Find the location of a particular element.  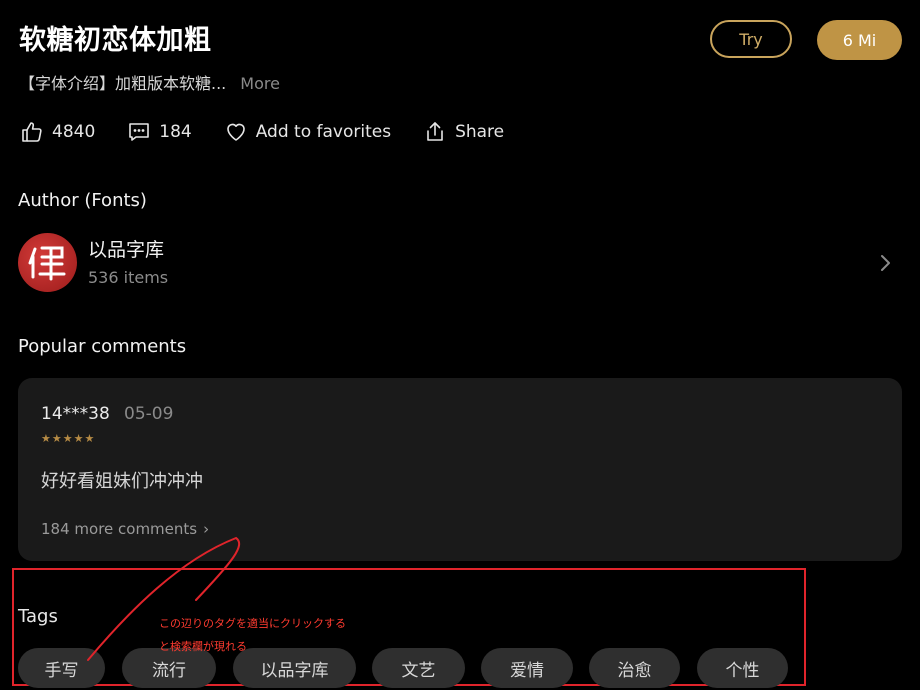

action-bar: 4840 184 Add to favorites Share is located at coordinates (278, 132).